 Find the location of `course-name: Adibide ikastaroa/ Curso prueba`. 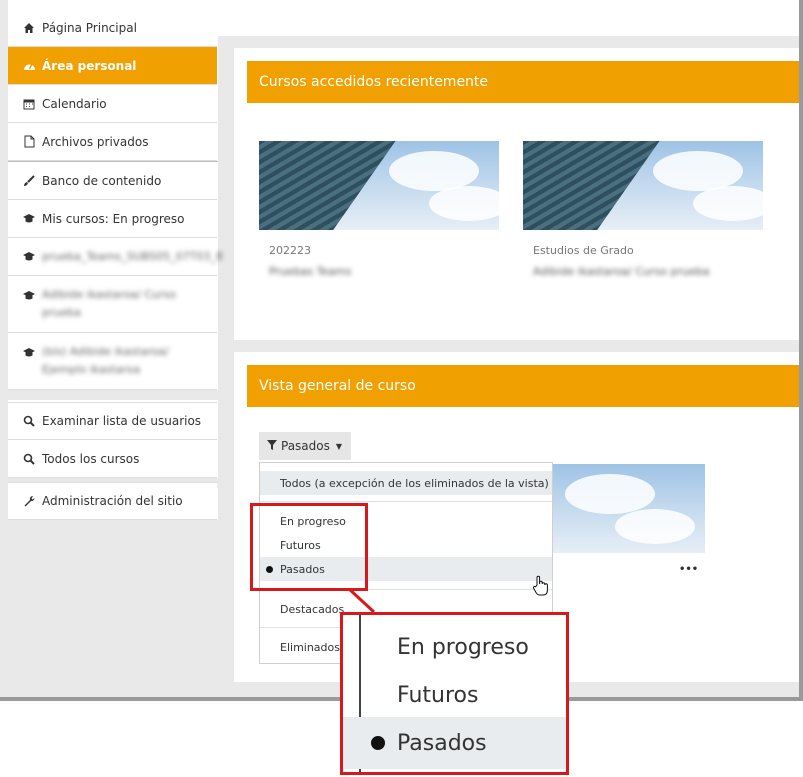

course-name: Adibide ikastaroa/ Curso prueba is located at coordinates (621, 271).